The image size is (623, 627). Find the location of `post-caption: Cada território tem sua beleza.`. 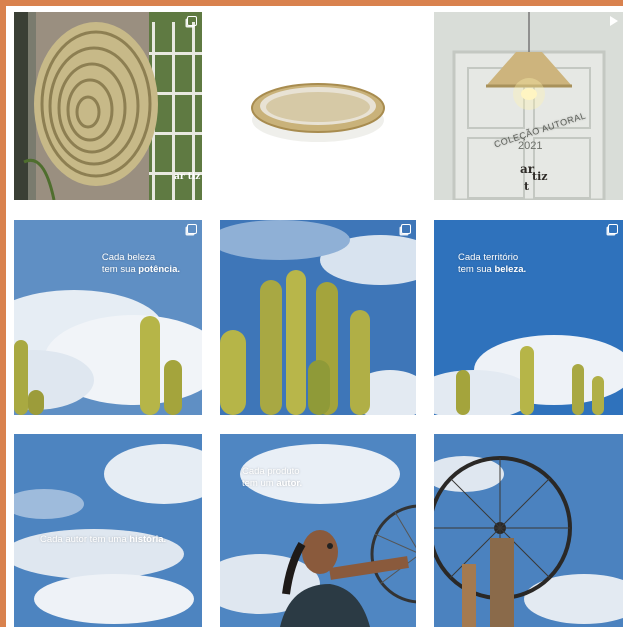

post-caption: Cada território tem sua beleza. is located at coordinates (492, 264).